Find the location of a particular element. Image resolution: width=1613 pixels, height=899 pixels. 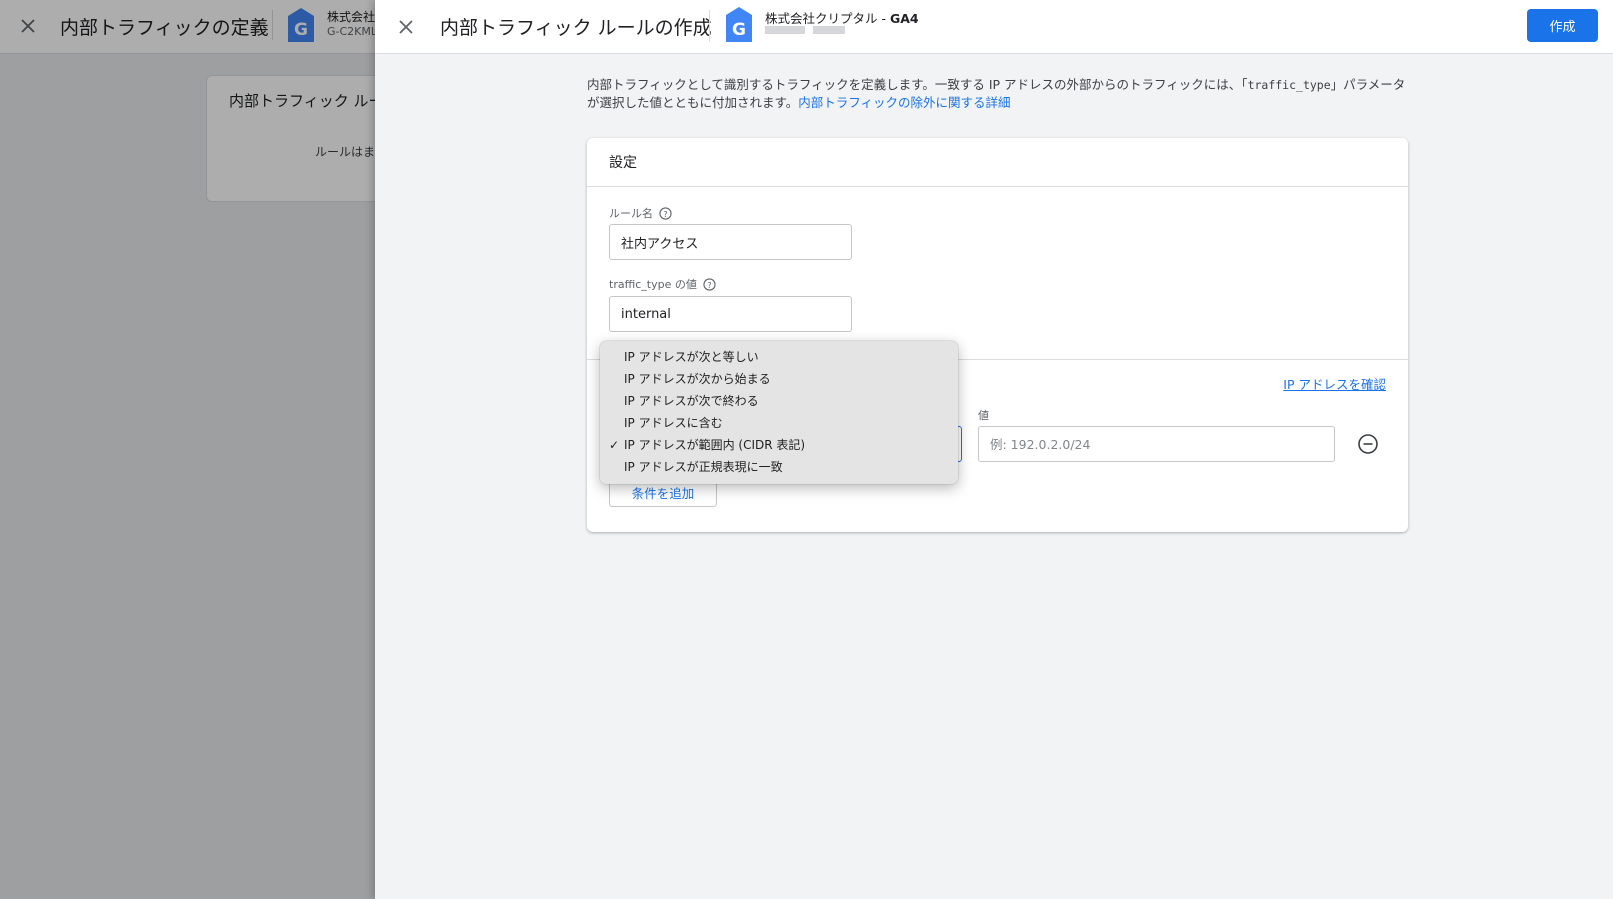

menu-item: IP アドレスに含む is located at coordinates (779, 423).